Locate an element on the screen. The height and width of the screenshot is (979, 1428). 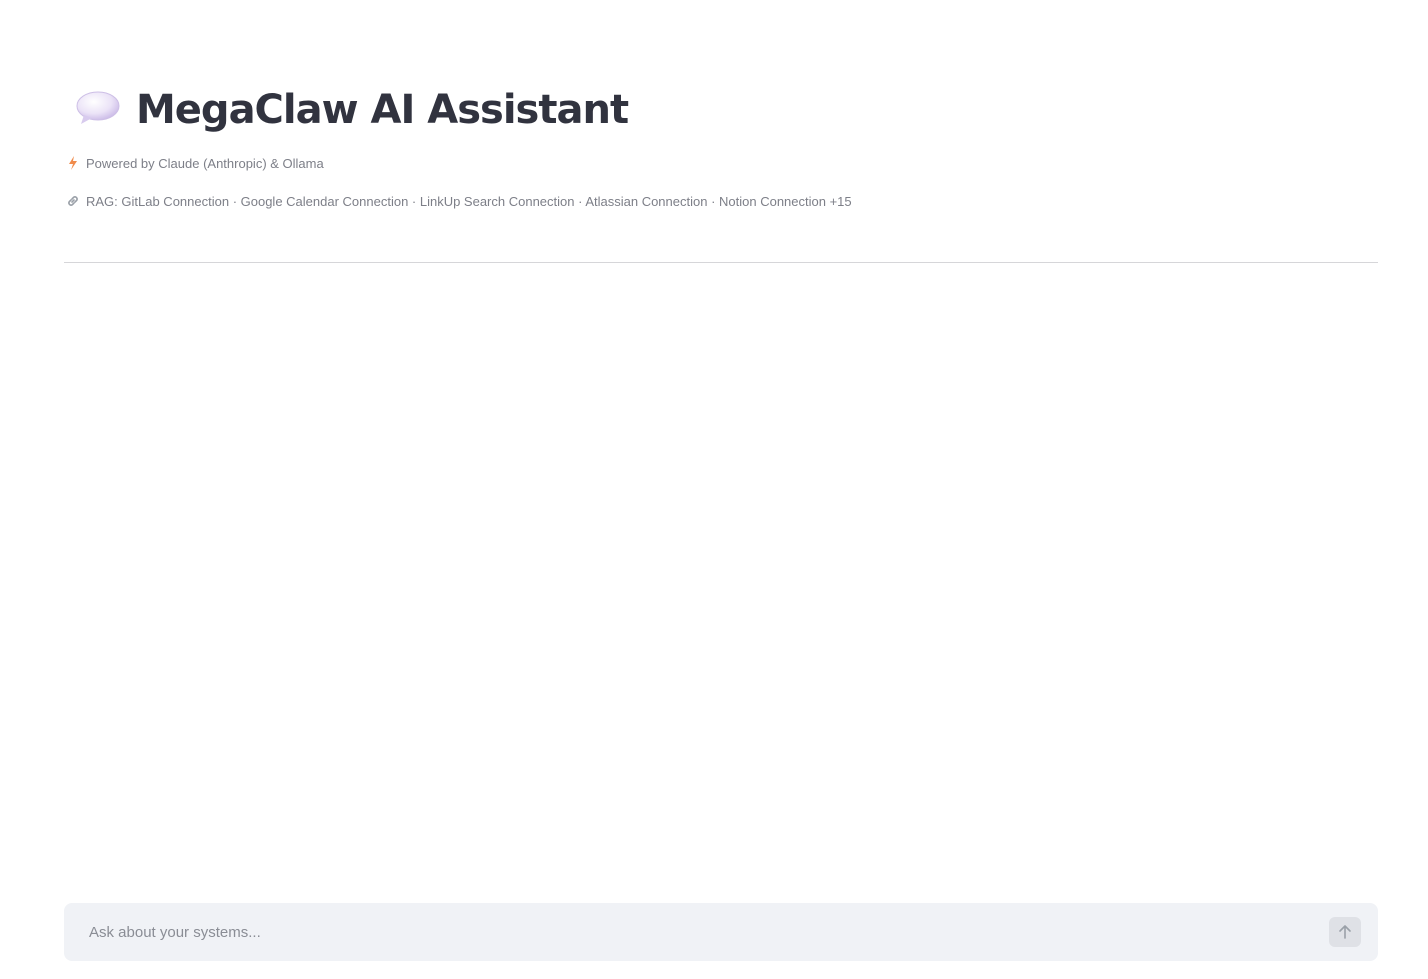
page-title: MegaClaw AI Assistant is located at coordinates (382, 110).